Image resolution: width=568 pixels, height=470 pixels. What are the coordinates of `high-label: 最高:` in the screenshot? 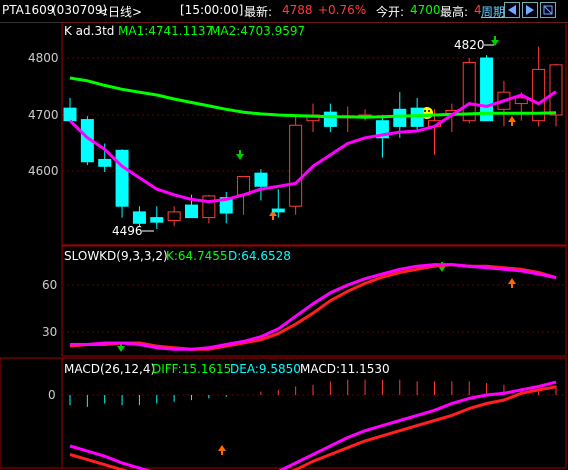 It's located at (454, 12).